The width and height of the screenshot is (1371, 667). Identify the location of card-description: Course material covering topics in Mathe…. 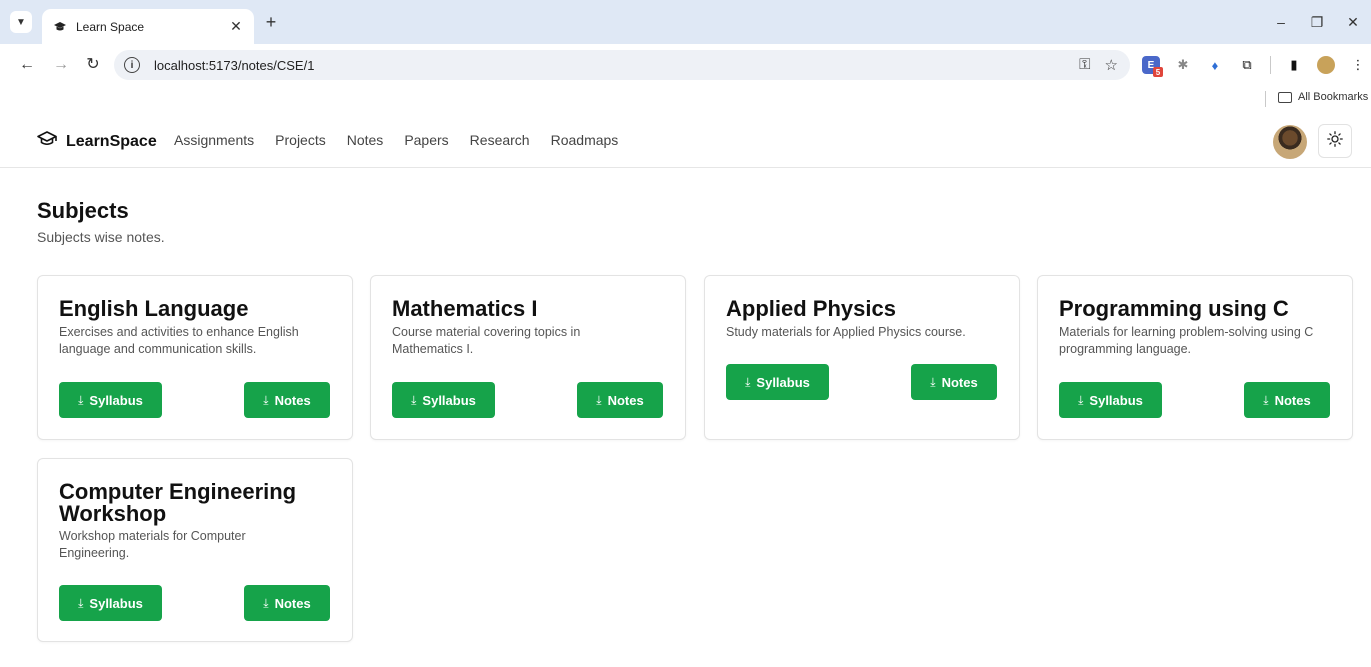
(486, 340).